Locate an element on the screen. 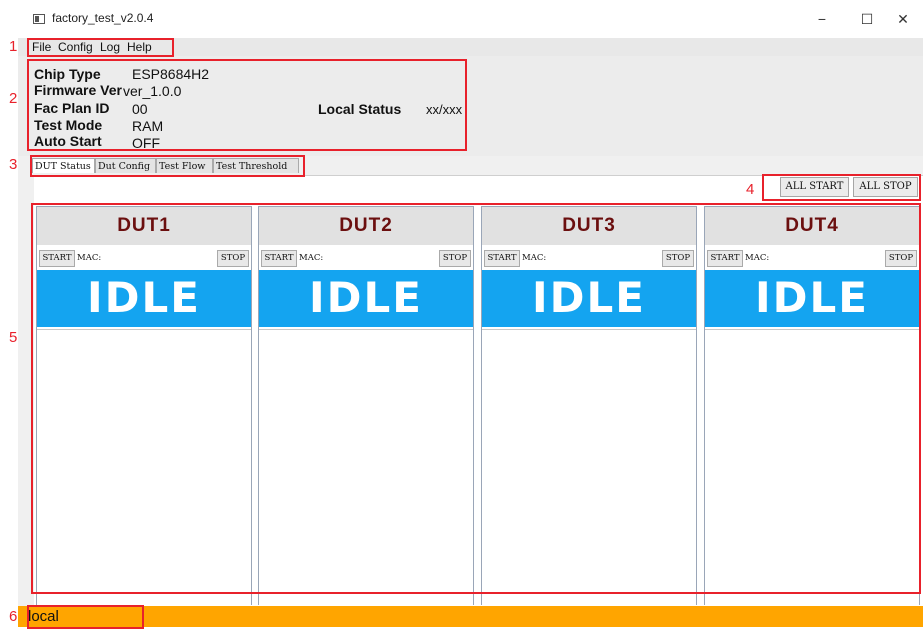 The height and width of the screenshot is (629, 923). minimize-button: − is located at coordinates (822, 19).